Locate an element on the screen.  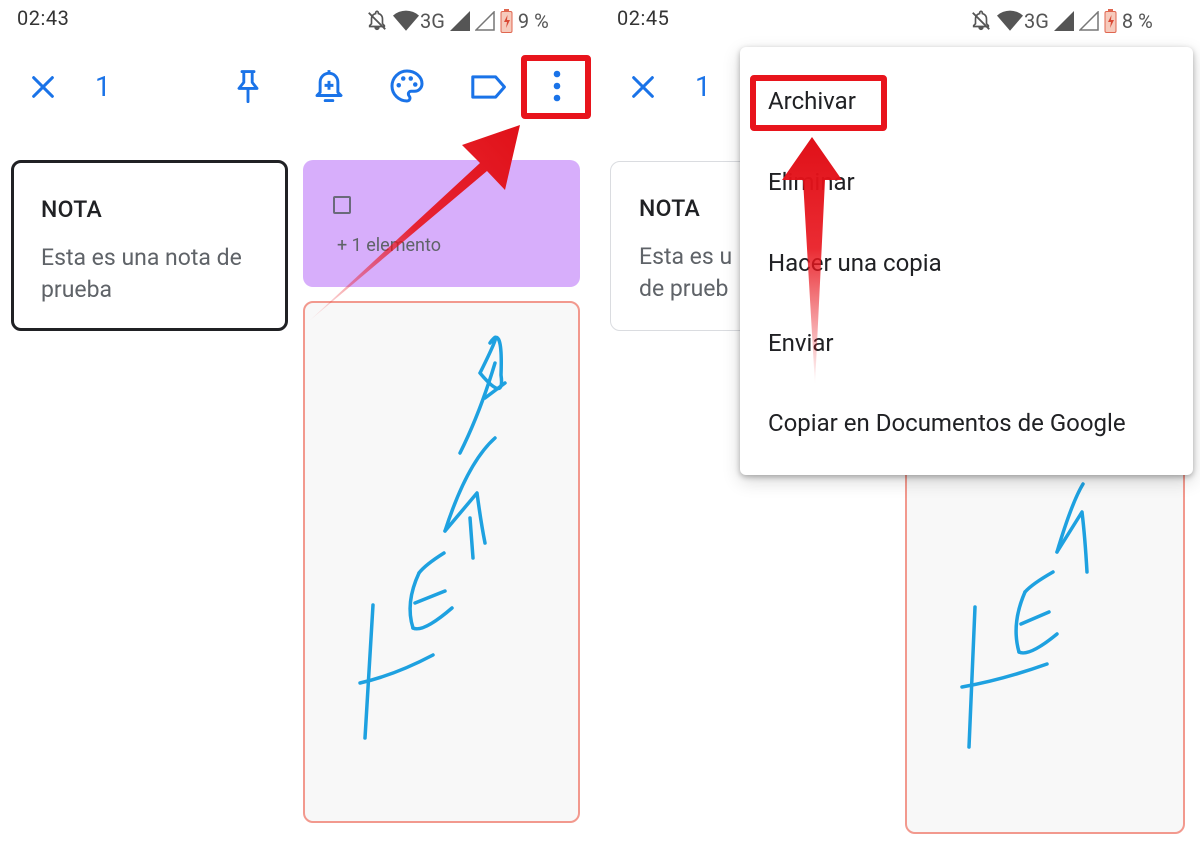
menu-item-copiar-documentos: Copiar en Documentos de Google is located at coordinates (947, 423).